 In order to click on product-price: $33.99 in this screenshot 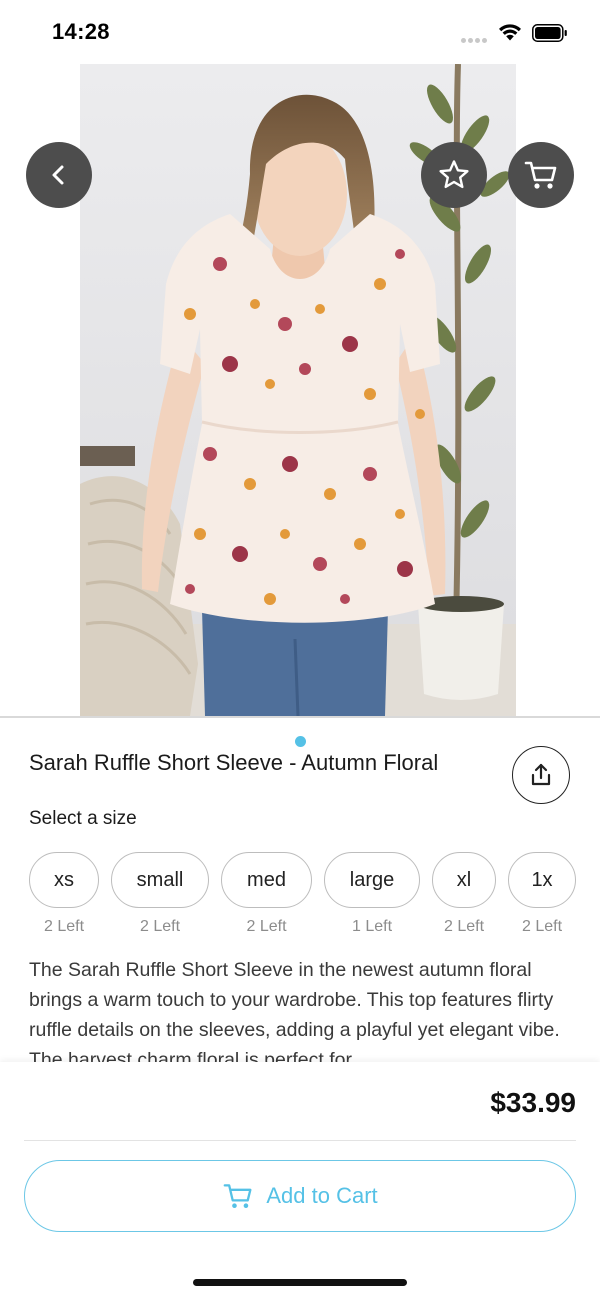, I will do `click(533, 1102)`.